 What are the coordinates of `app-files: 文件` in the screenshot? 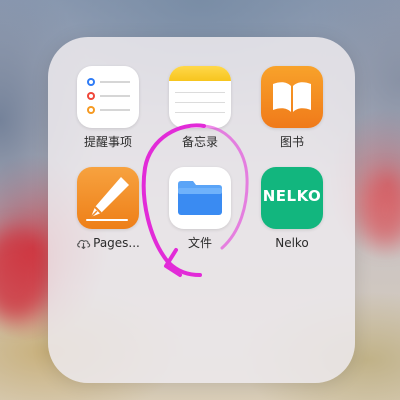 It's located at (200, 208).